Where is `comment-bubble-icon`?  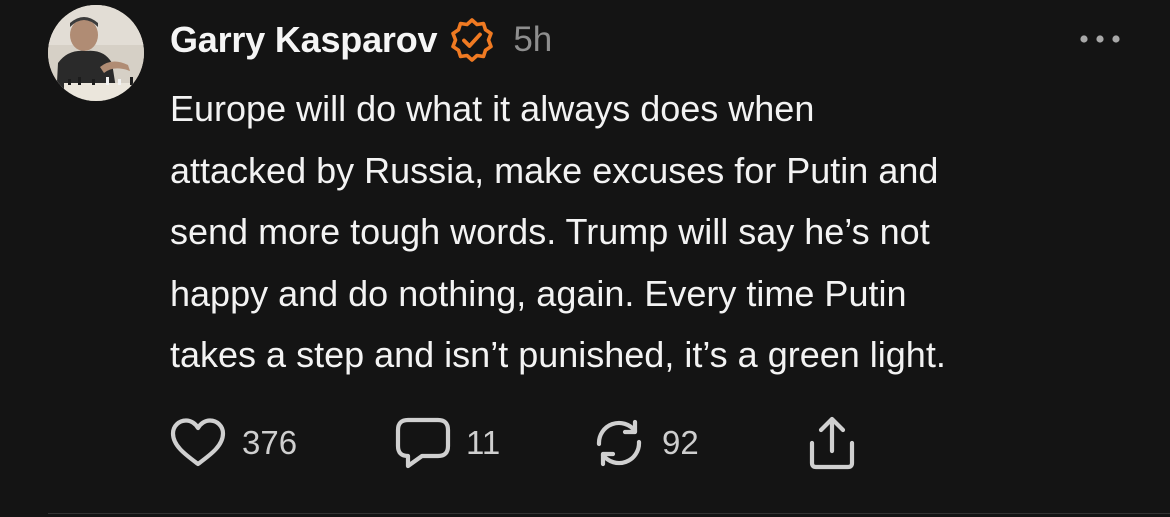
comment-bubble-icon is located at coordinates (423, 443).